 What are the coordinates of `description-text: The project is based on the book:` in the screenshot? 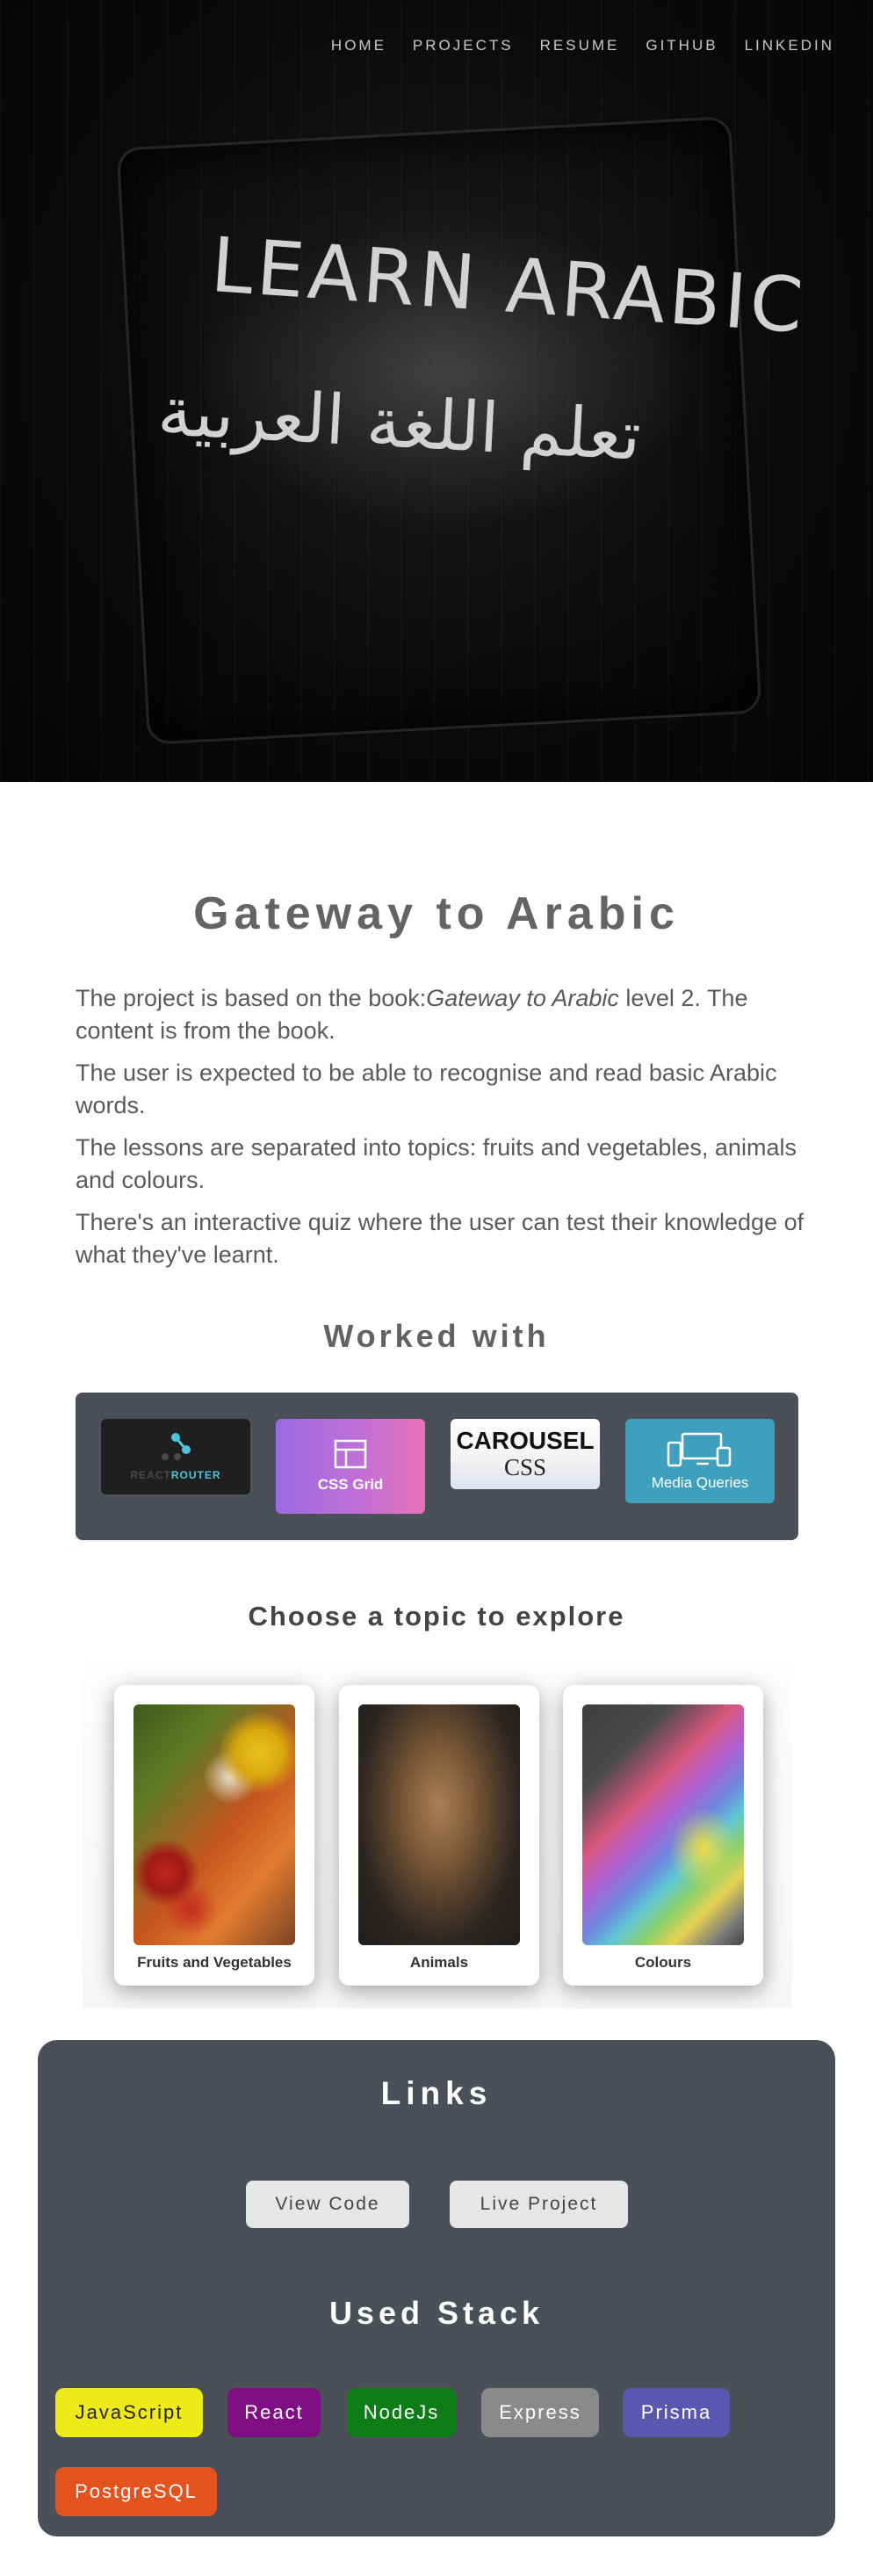 It's located at (251, 998).